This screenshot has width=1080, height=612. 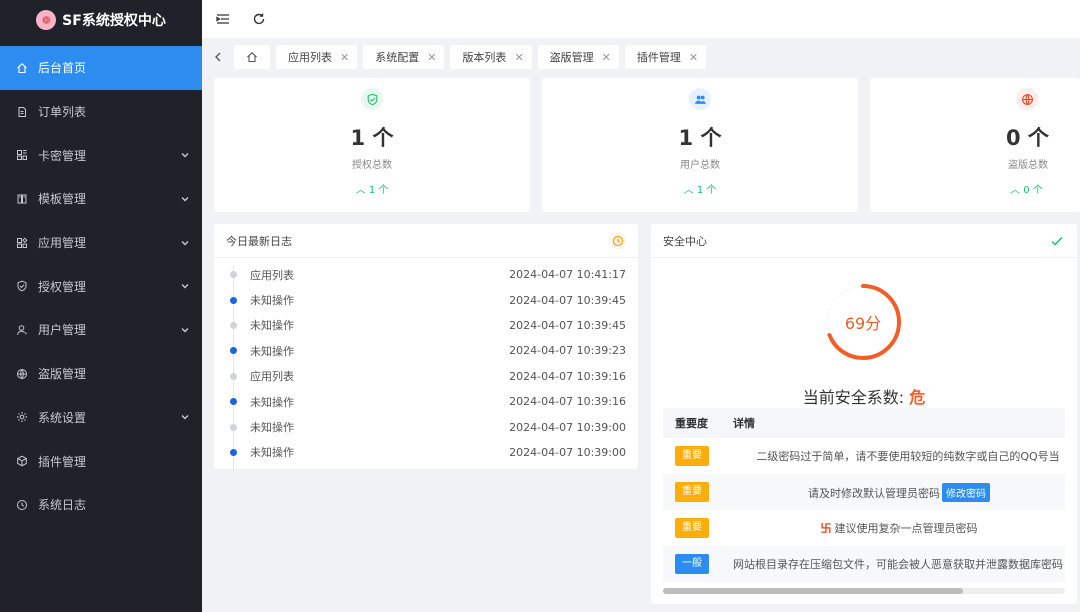 I want to click on sidebar-item-8: 系统设置, so click(x=101, y=418).